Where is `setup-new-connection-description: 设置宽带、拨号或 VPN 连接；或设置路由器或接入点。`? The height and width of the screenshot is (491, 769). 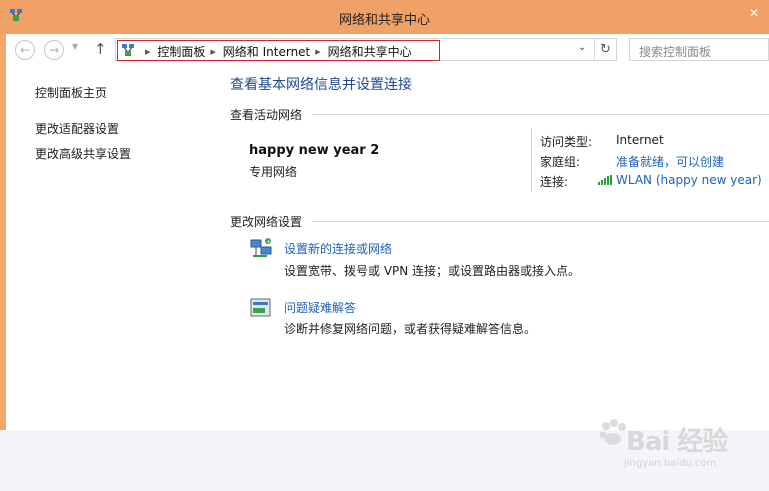
setup-new-connection-description: 设置宽带、拨号或 VPN 连接；或设置路由器或接入点。 is located at coordinates (432, 271).